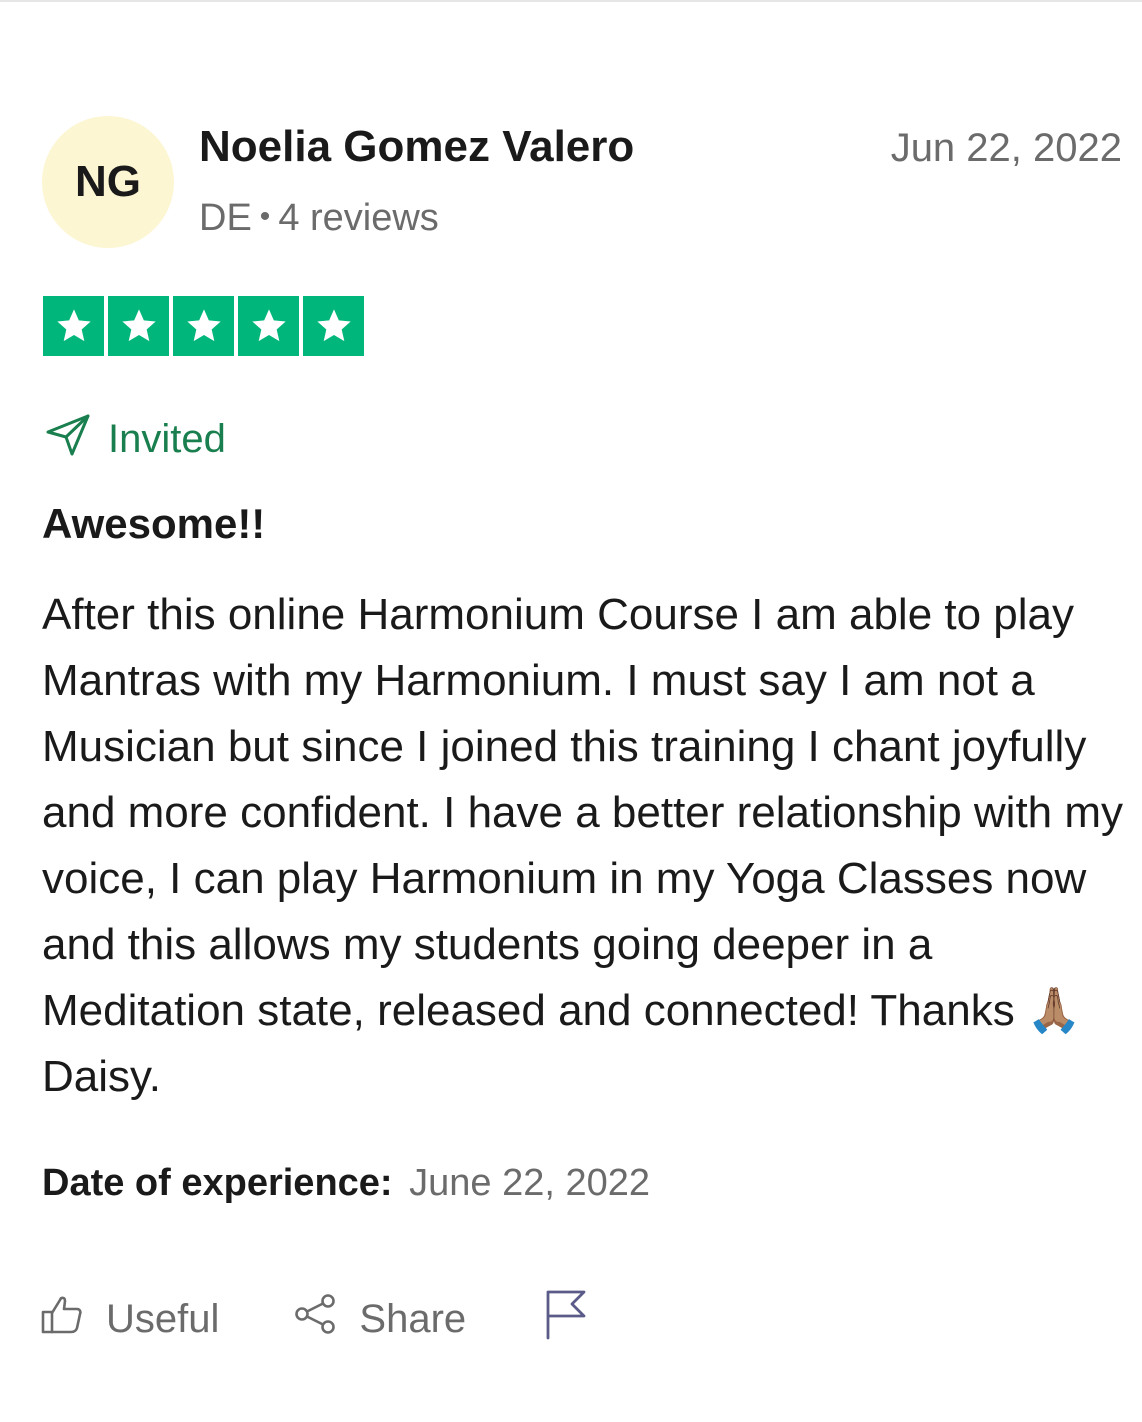 The width and height of the screenshot is (1142, 1422). What do you see at coordinates (1006, 148) in the screenshot?
I see `review-date: Jun 22, 2022` at bounding box center [1006, 148].